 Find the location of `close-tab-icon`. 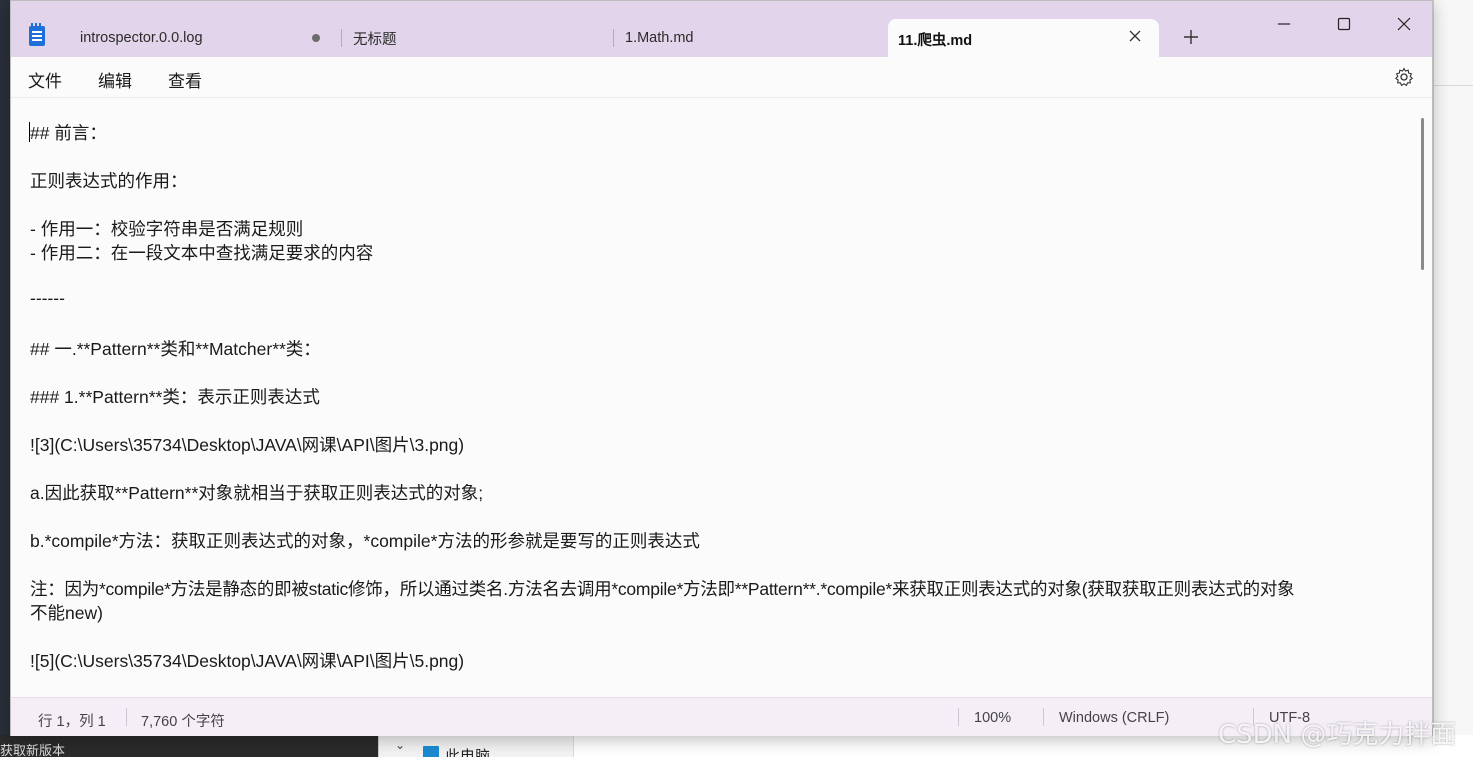

close-tab-icon is located at coordinates (1135, 36).